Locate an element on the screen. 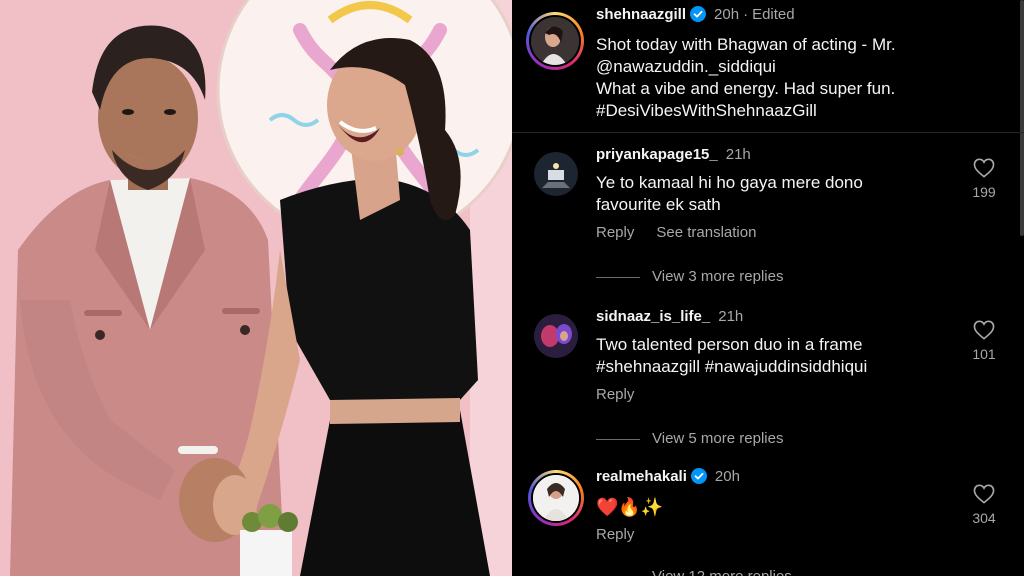 This screenshot has width=1024, height=576. comment-emoji-line: ❤️🔥✨ is located at coordinates (630, 507).